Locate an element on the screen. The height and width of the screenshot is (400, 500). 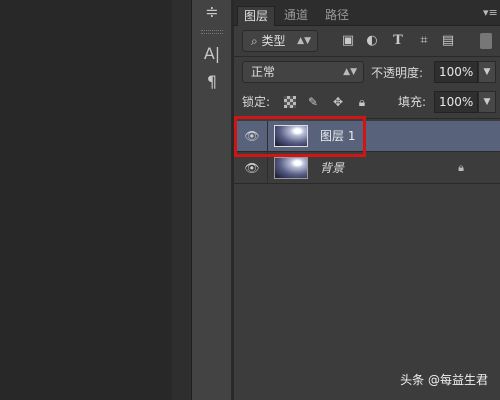
tab-channels: 通道 is located at coordinates (296, 16).